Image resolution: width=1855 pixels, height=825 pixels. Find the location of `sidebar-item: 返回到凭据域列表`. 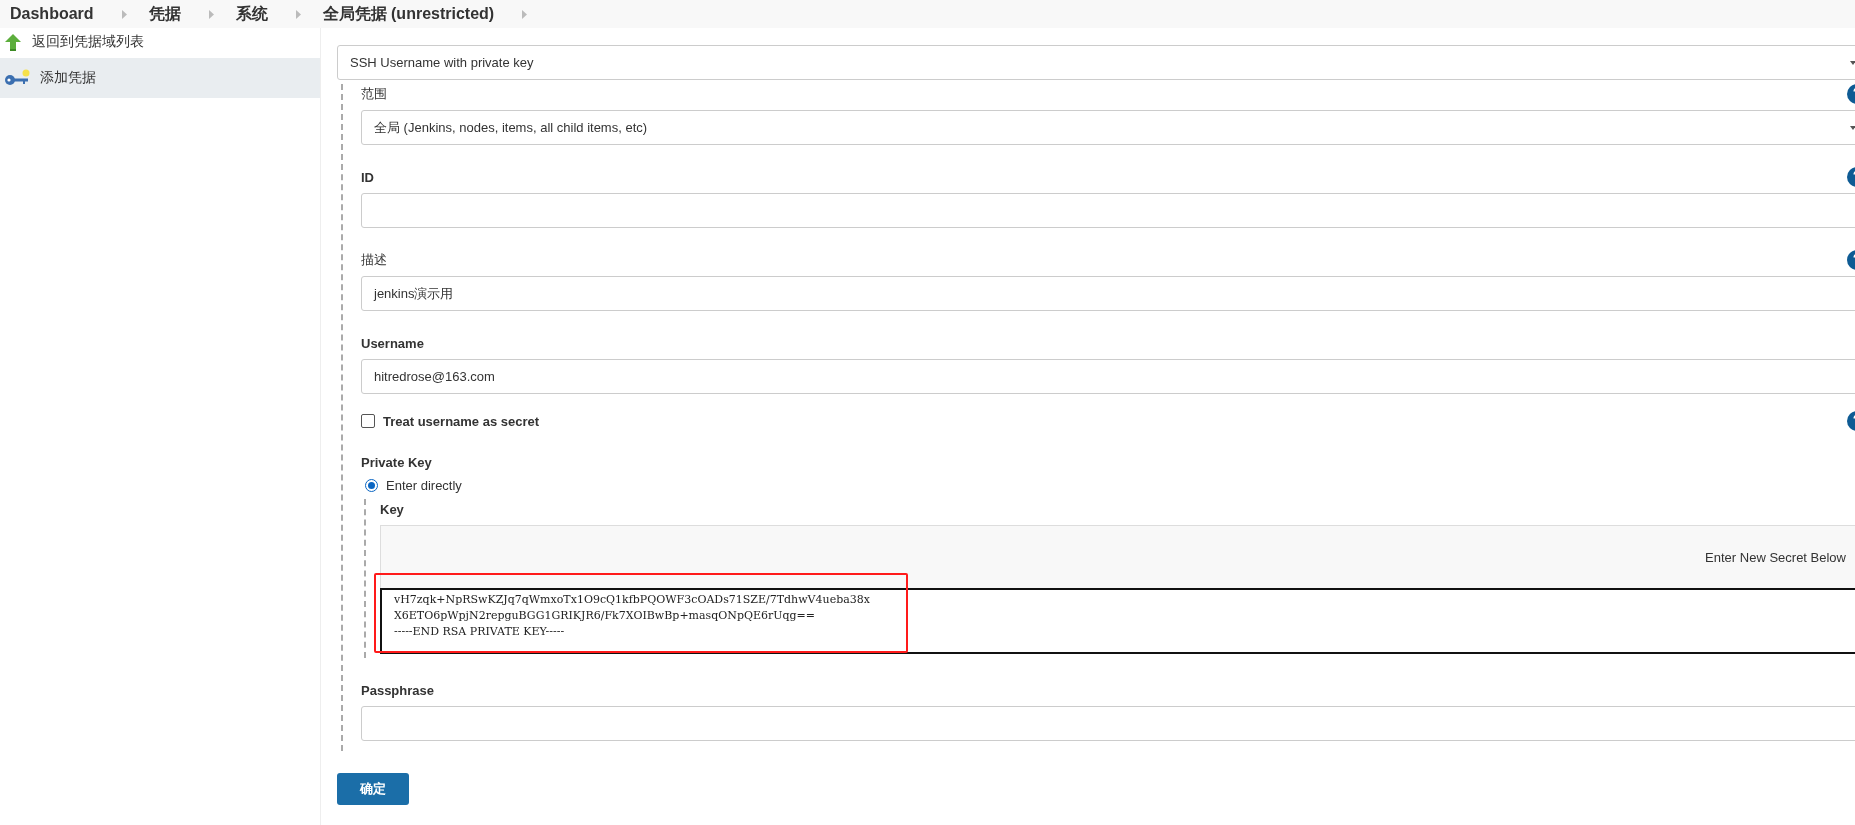

sidebar-item: 返回到凭据域列表 is located at coordinates (160, 42).